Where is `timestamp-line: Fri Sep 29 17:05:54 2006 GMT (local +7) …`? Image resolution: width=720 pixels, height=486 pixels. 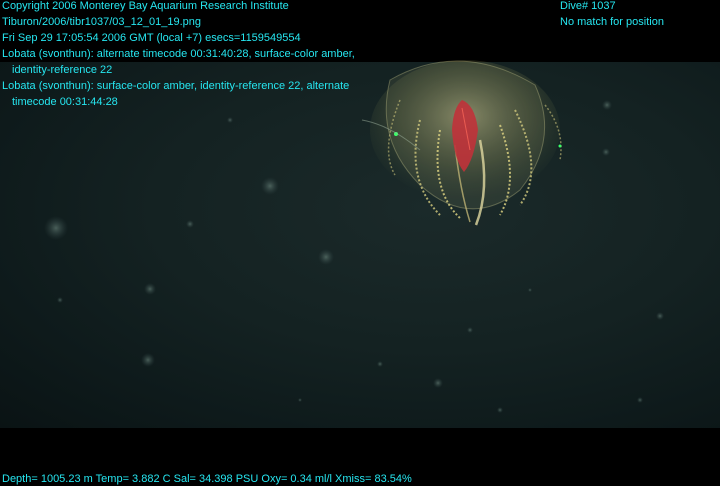
timestamp-line: Fri Sep 29 17:05:54 2006 GMT (local +7) … is located at coordinates (151, 38).